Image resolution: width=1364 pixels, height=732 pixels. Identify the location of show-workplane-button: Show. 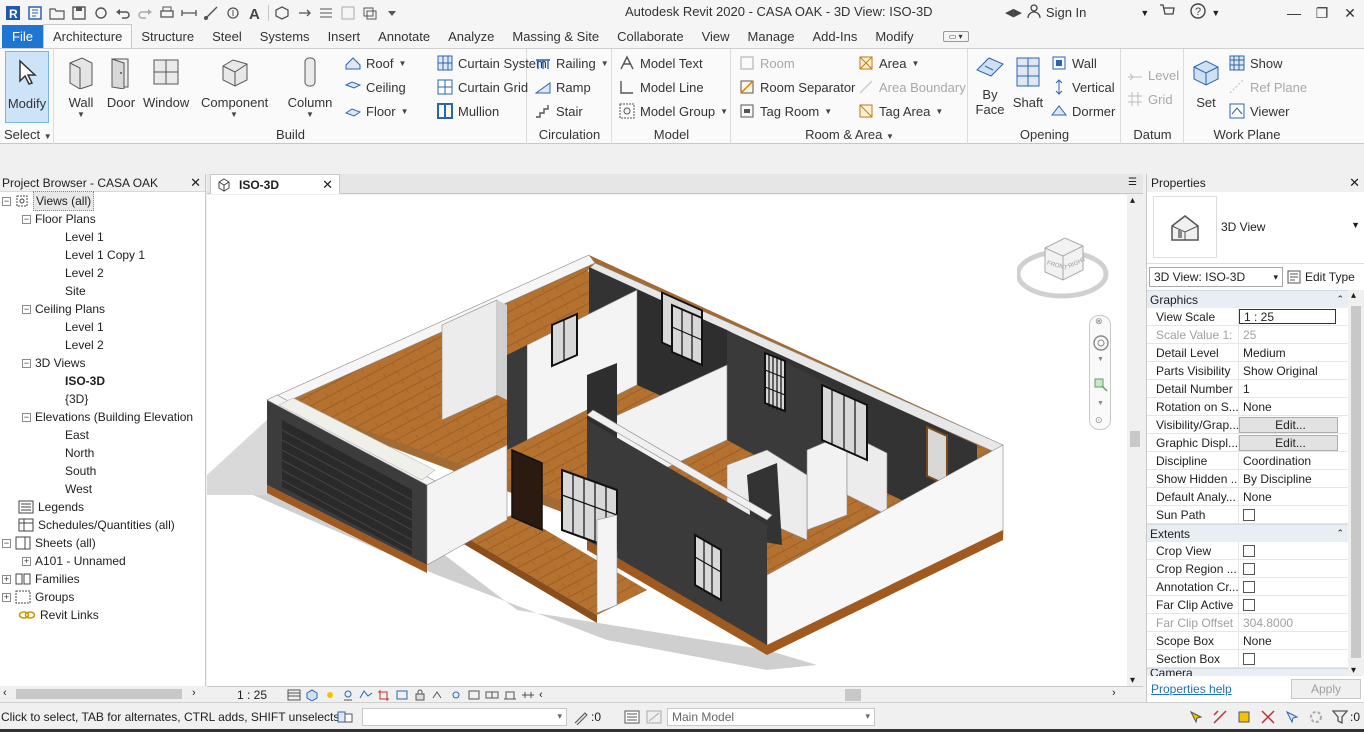
(1256, 63).